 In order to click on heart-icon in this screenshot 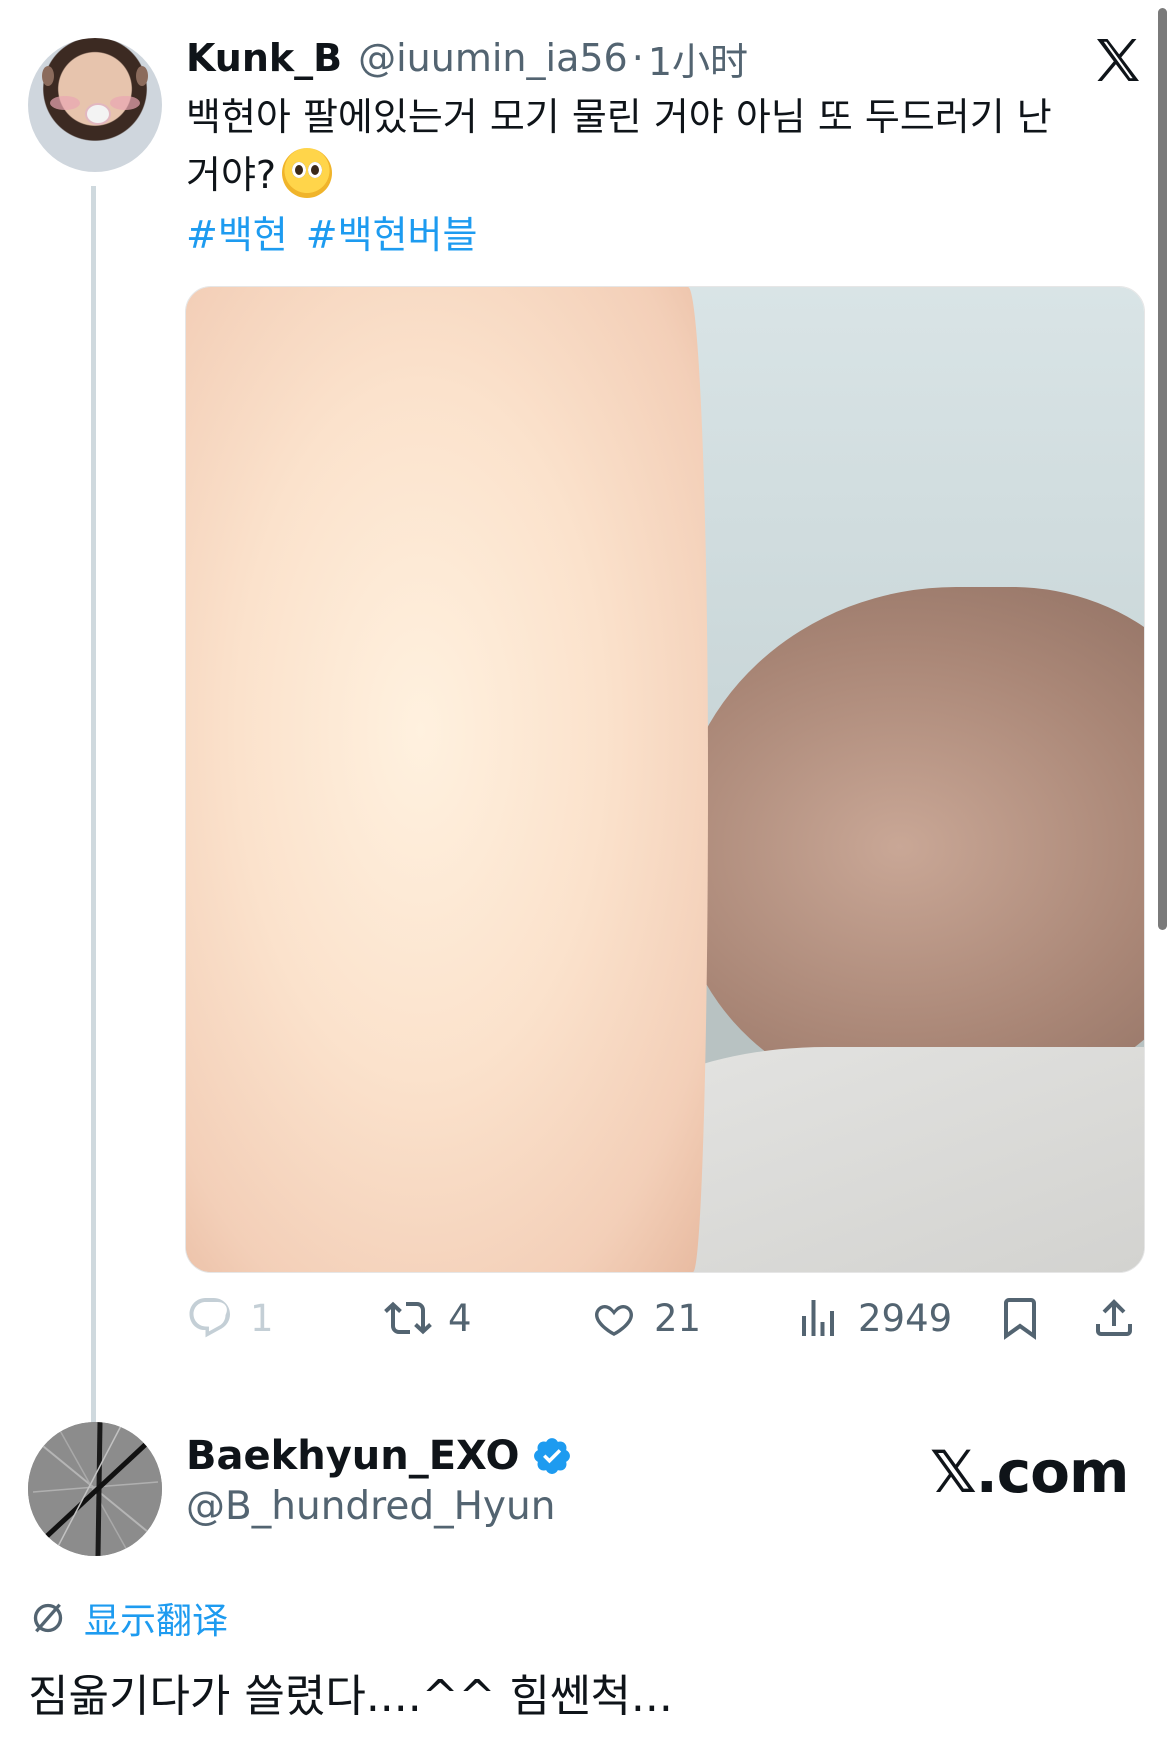, I will do `click(614, 1320)`.